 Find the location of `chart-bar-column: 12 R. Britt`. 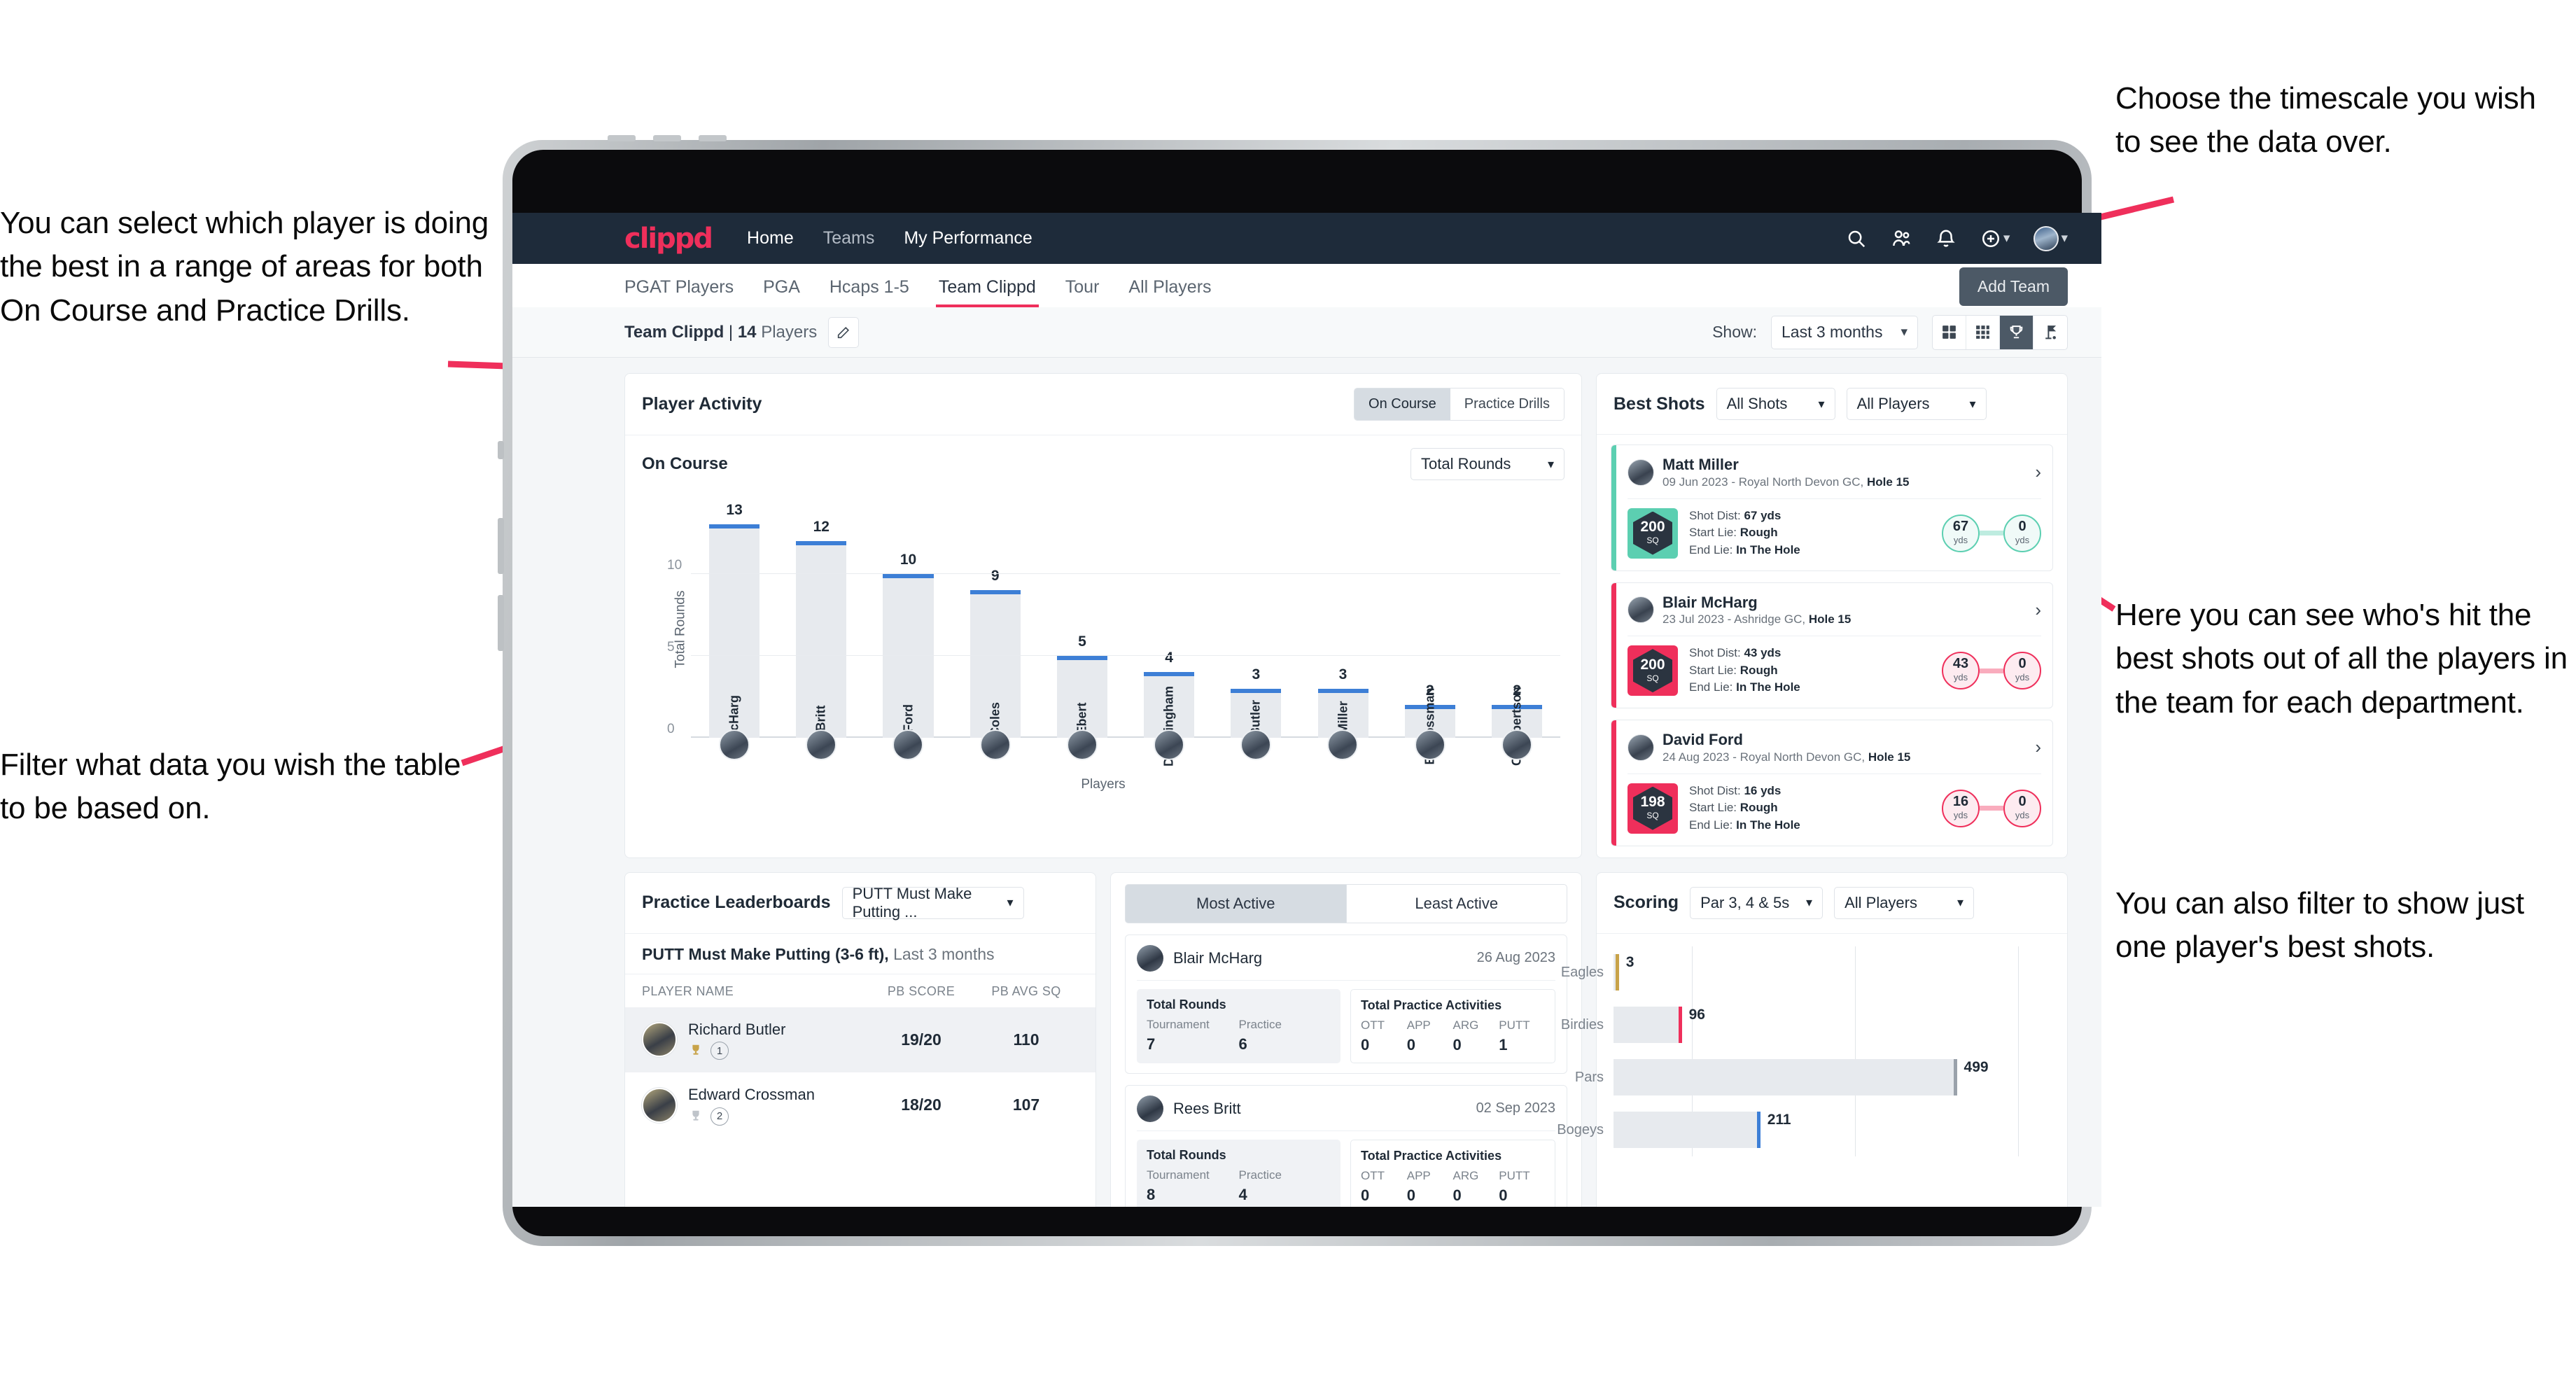

chart-bar-column: 12 R. Britt is located at coordinates (821, 628).